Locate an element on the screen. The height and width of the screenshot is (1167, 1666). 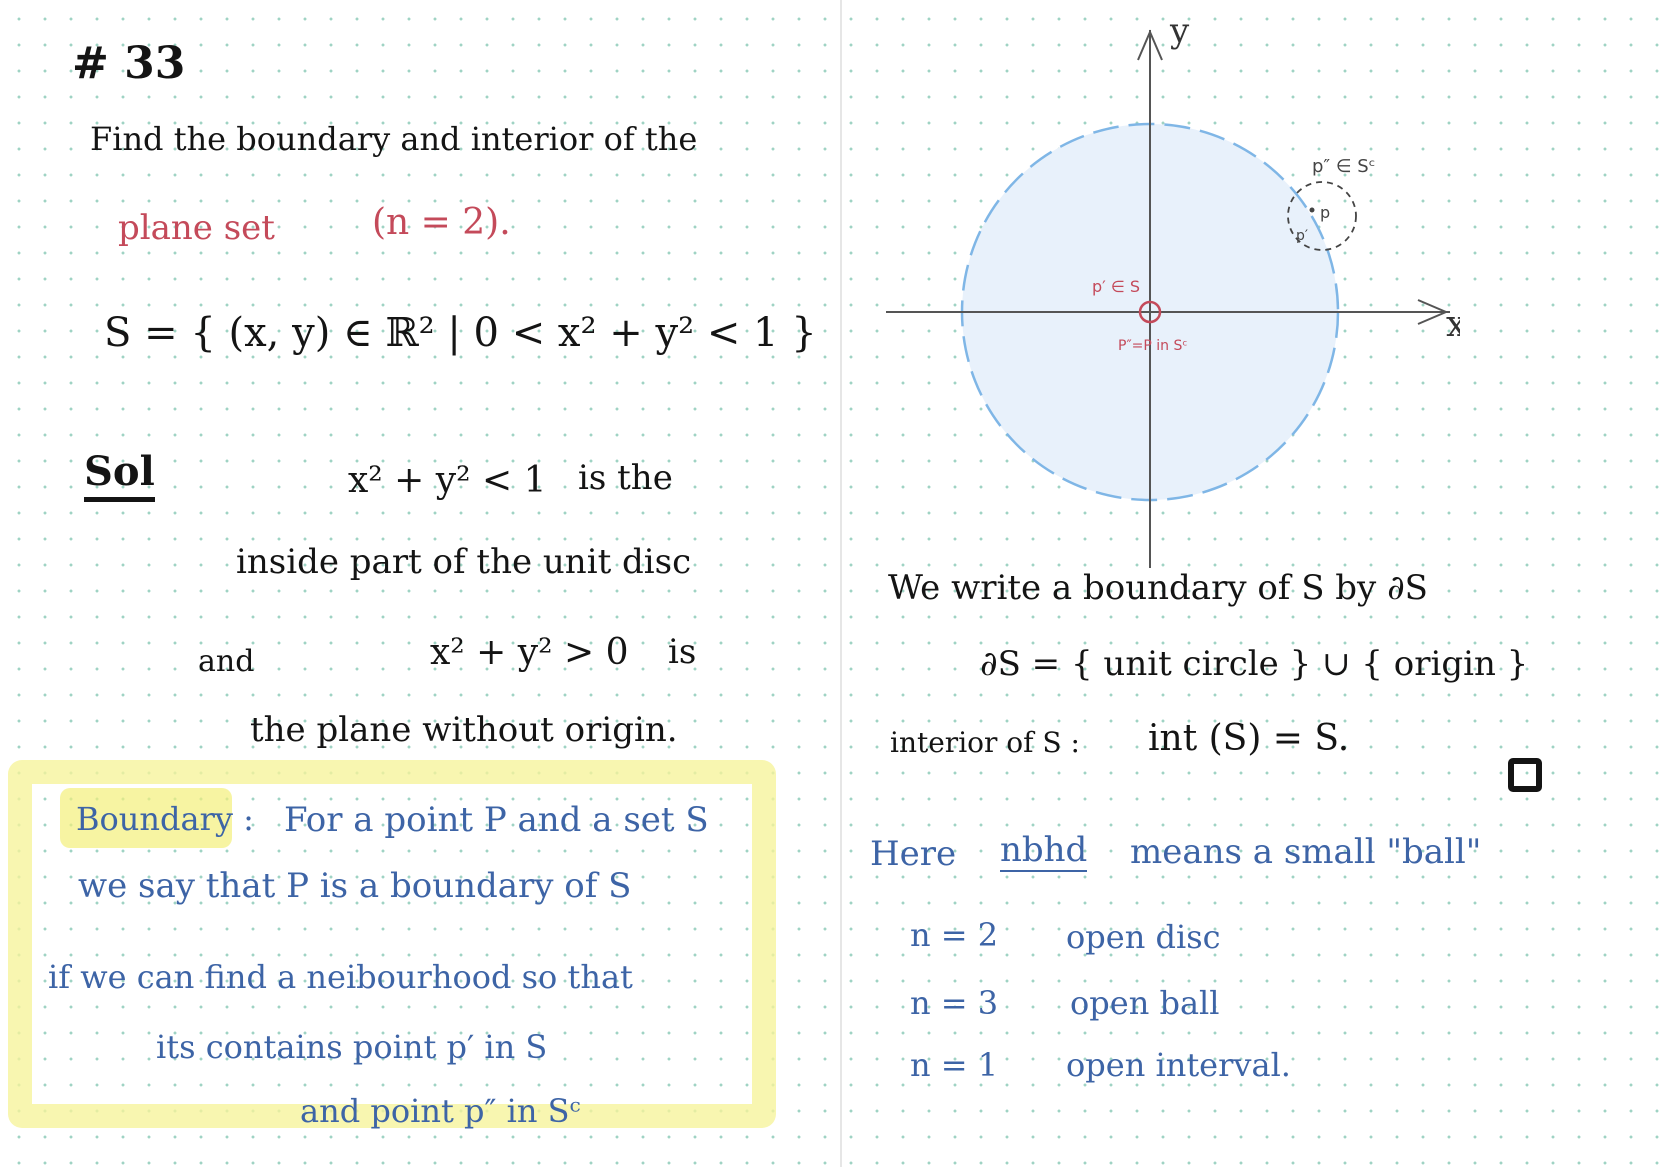
dimension-n3: n = 3 is located at coordinates (954, 1003).